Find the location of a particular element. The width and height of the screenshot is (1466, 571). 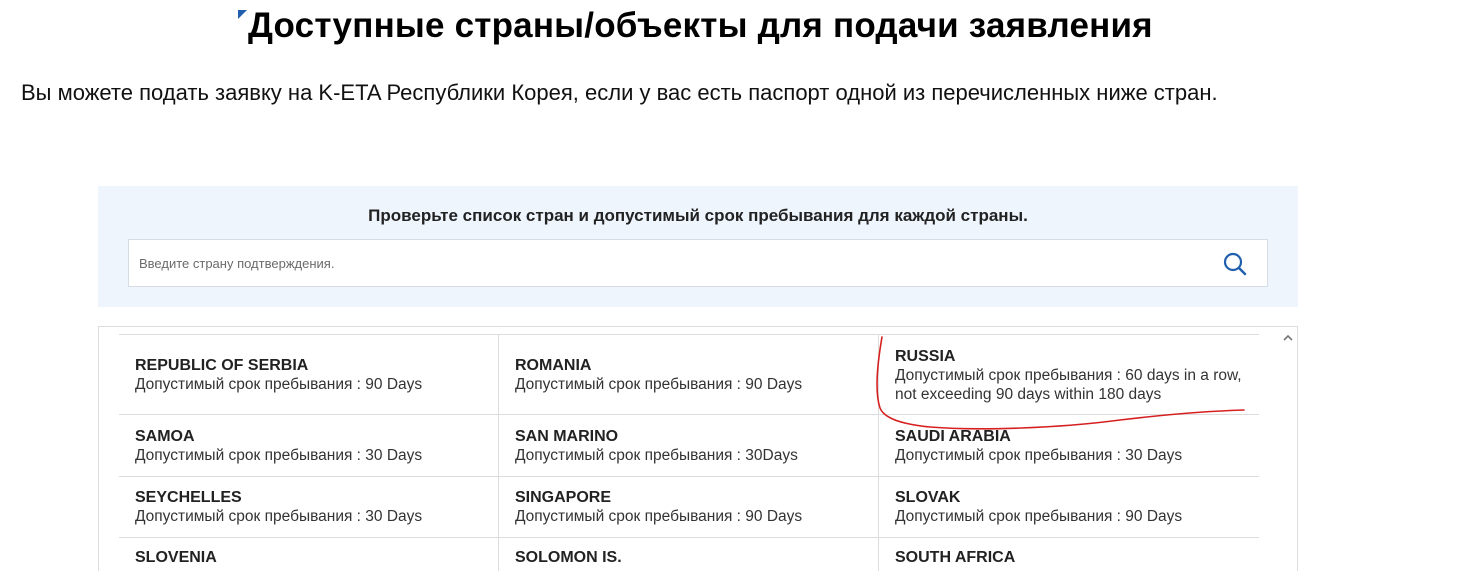

country-name: SEYCHELLES is located at coordinates (188, 497).